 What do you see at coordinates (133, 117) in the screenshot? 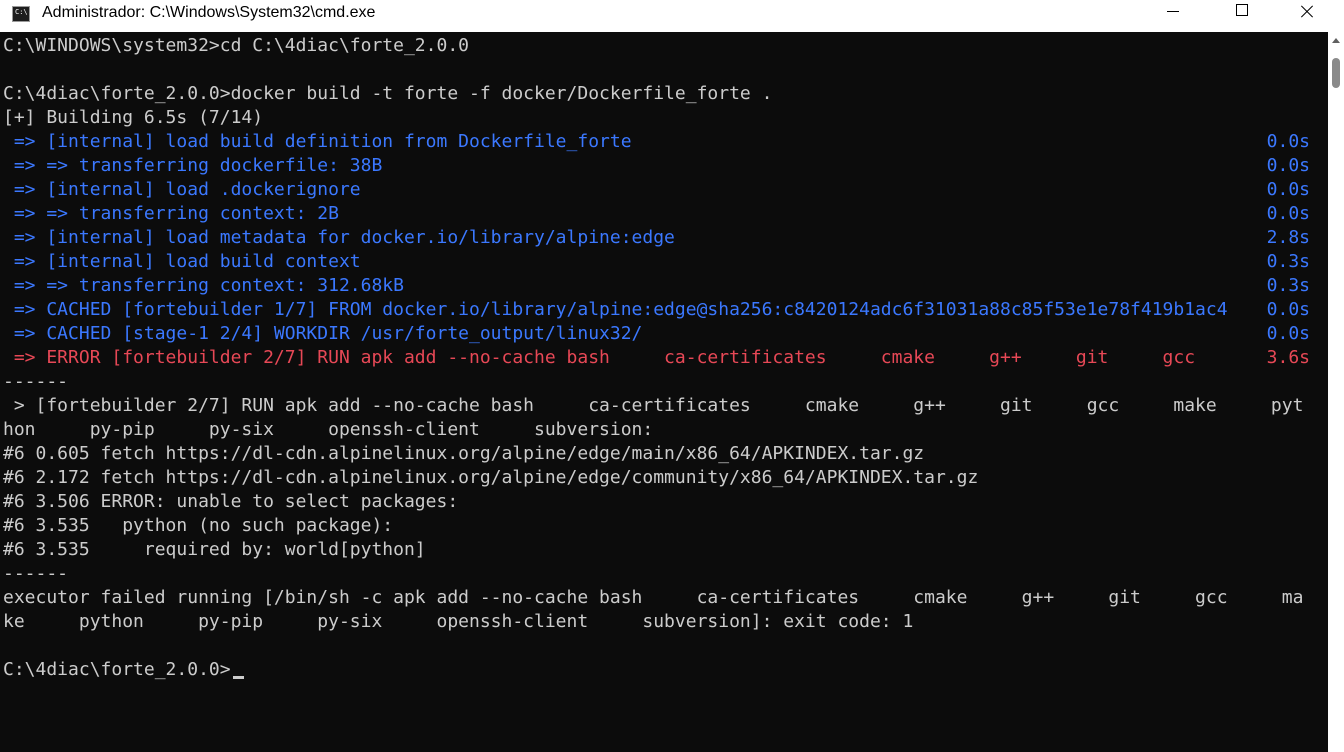
I see `console-line: [+] Building 6.5s (7/14)` at bounding box center [133, 117].